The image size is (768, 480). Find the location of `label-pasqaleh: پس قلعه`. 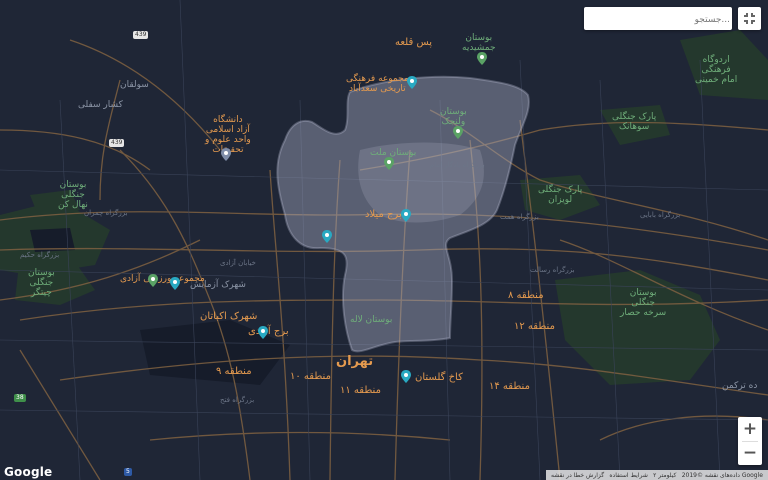

label-pasqaleh: پس قلعه is located at coordinates (413, 42).